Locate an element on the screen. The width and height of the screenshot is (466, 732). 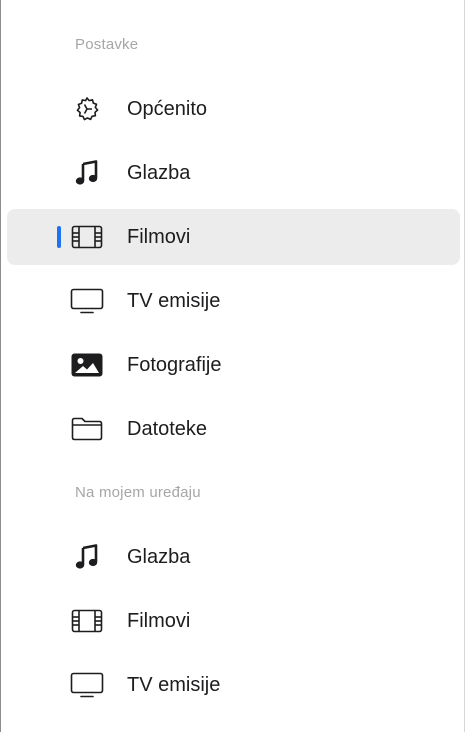
sidebar-item-files: Datoteke is located at coordinates (233, 429).